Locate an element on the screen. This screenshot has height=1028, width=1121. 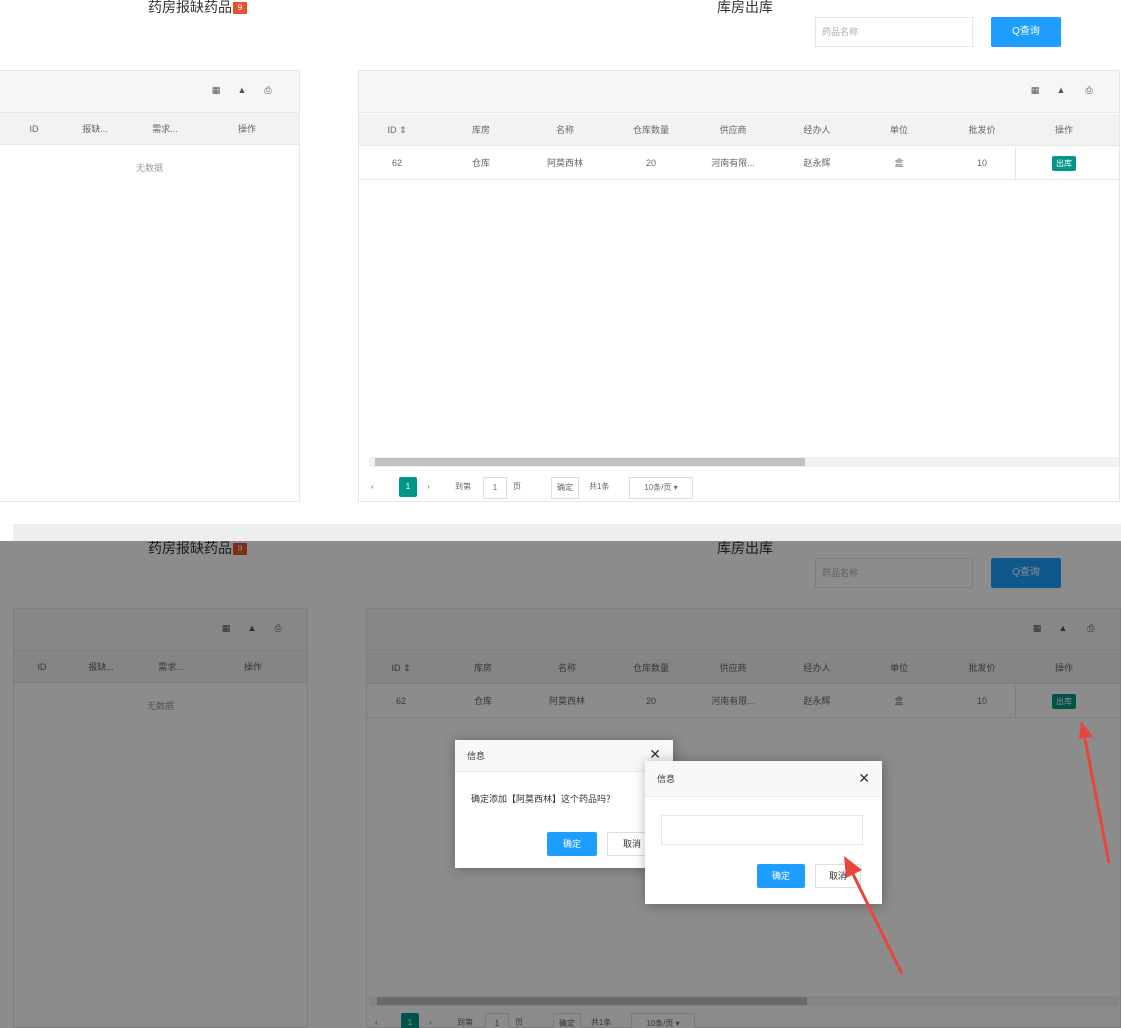
right-page-title: 库房出库 is located at coordinates (745, 8).